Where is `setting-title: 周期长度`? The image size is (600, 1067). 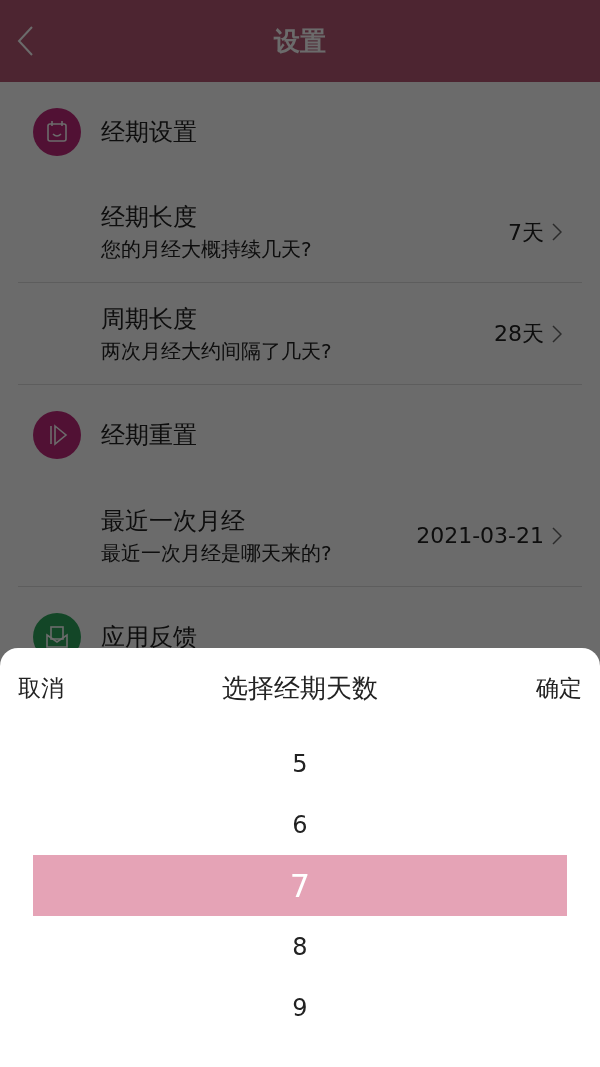 setting-title: 周期长度 is located at coordinates (149, 319).